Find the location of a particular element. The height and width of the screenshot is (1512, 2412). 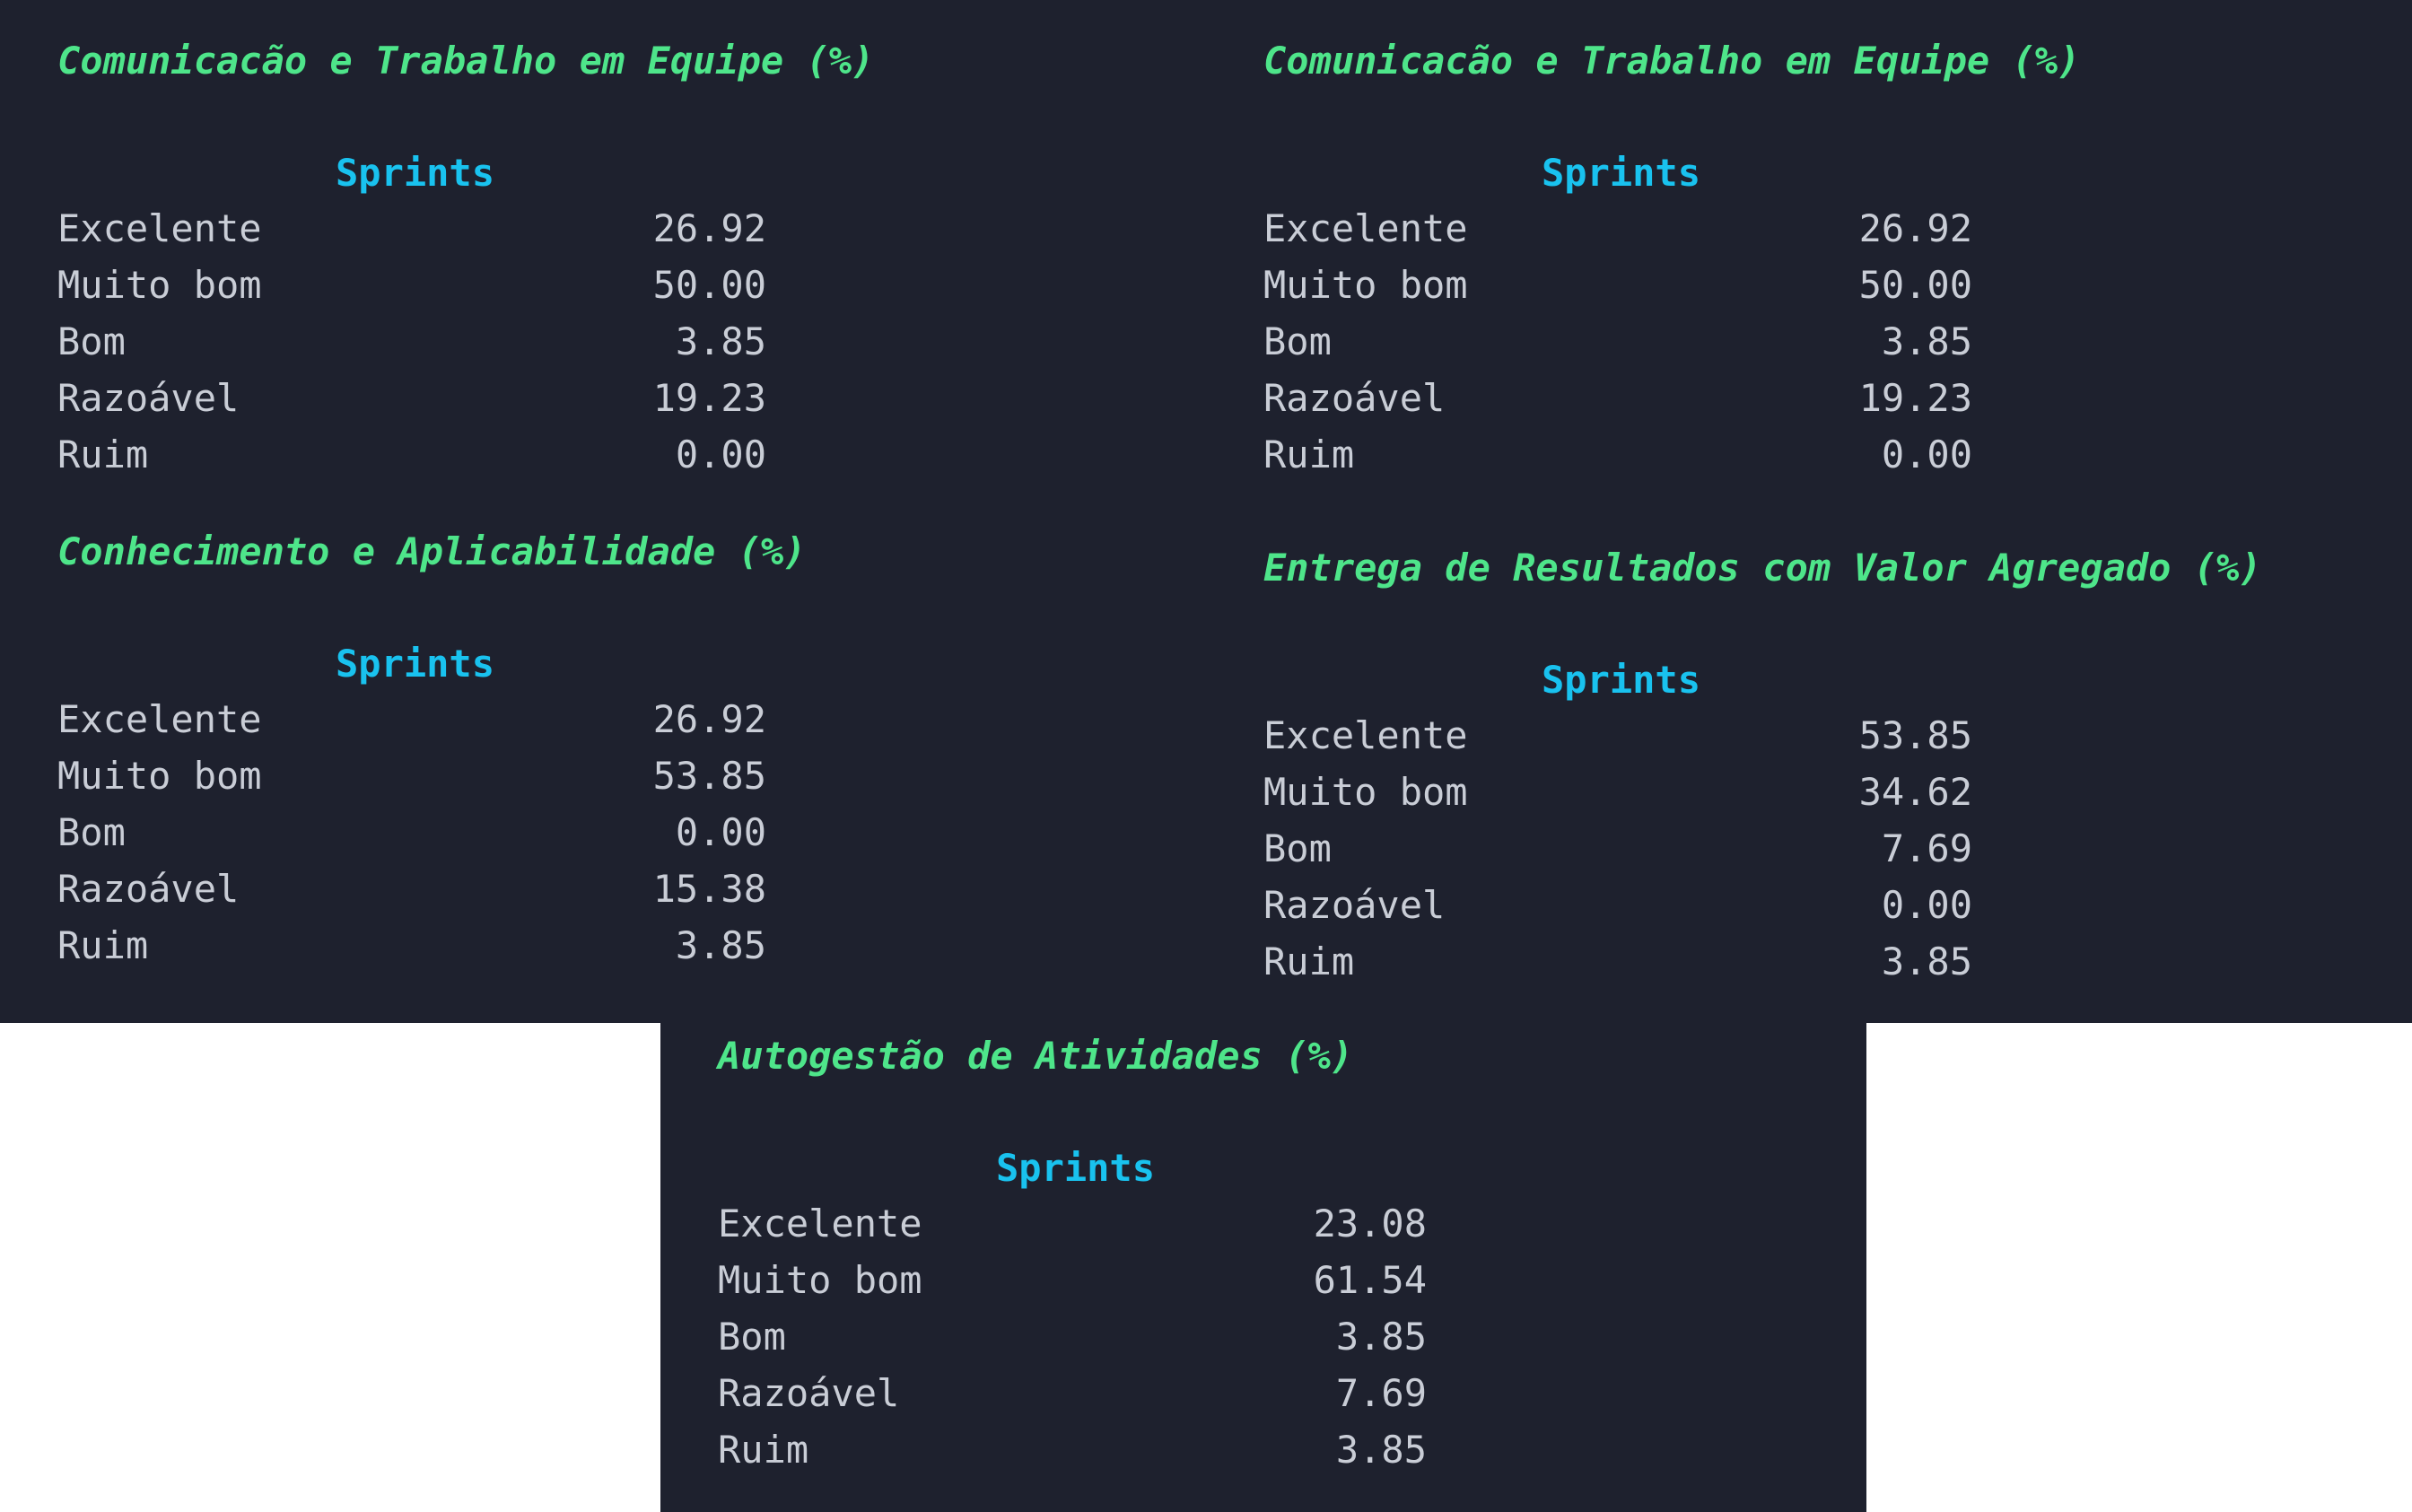

table-row: Razoável 0.00 is located at coordinates (1622, 905).